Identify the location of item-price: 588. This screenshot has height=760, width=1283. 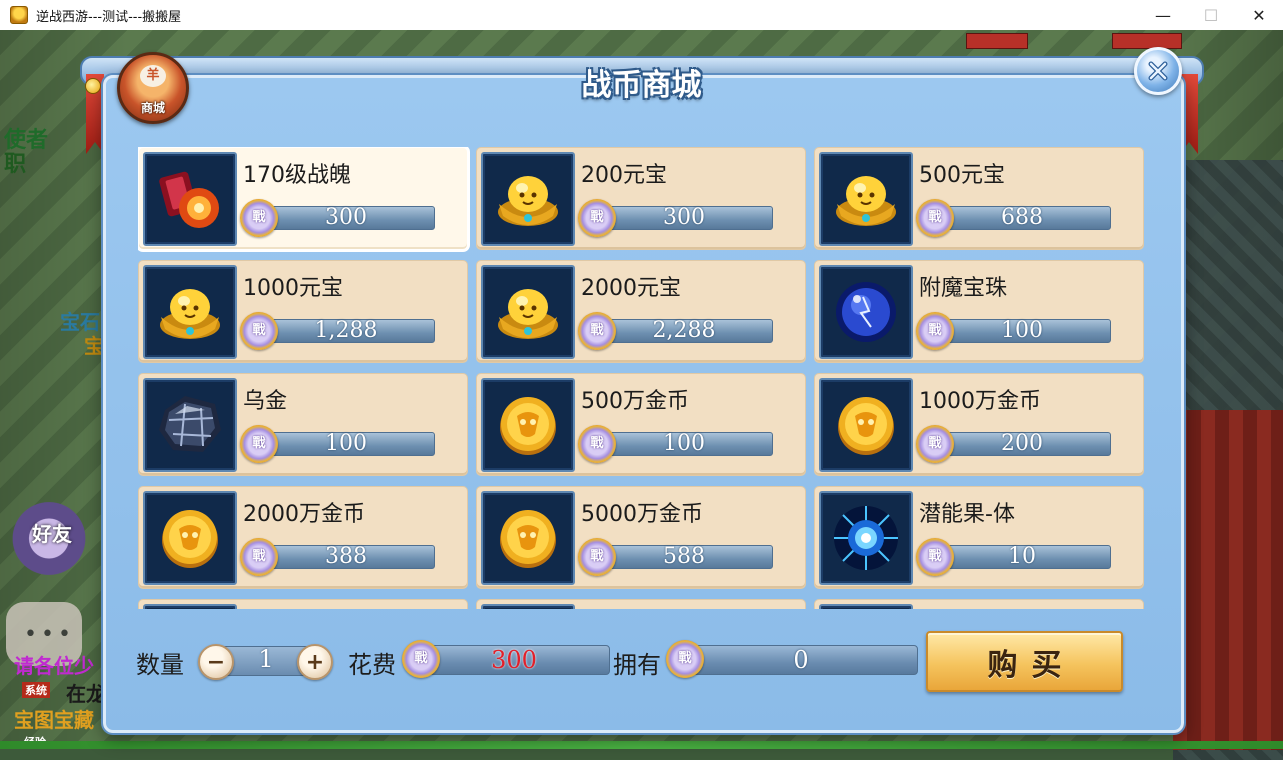
(684, 556).